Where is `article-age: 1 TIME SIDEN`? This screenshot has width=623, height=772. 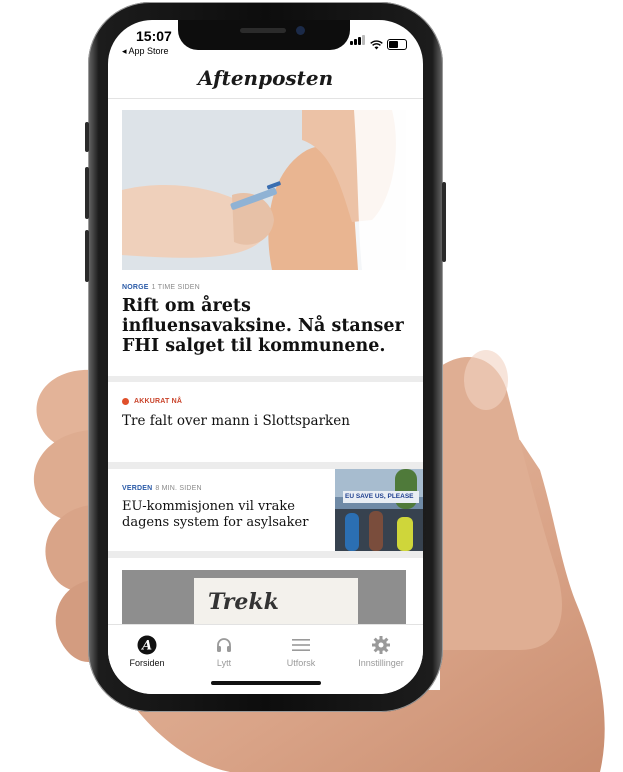 article-age: 1 TIME SIDEN is located at coordinates (175, 287).